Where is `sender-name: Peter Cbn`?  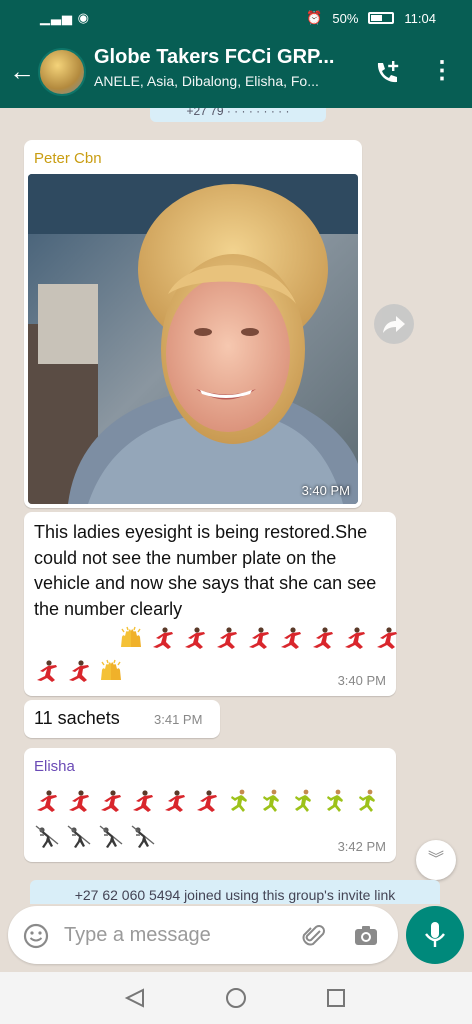 sender-name: Peter Cbn is located at coordinates (68, 158).